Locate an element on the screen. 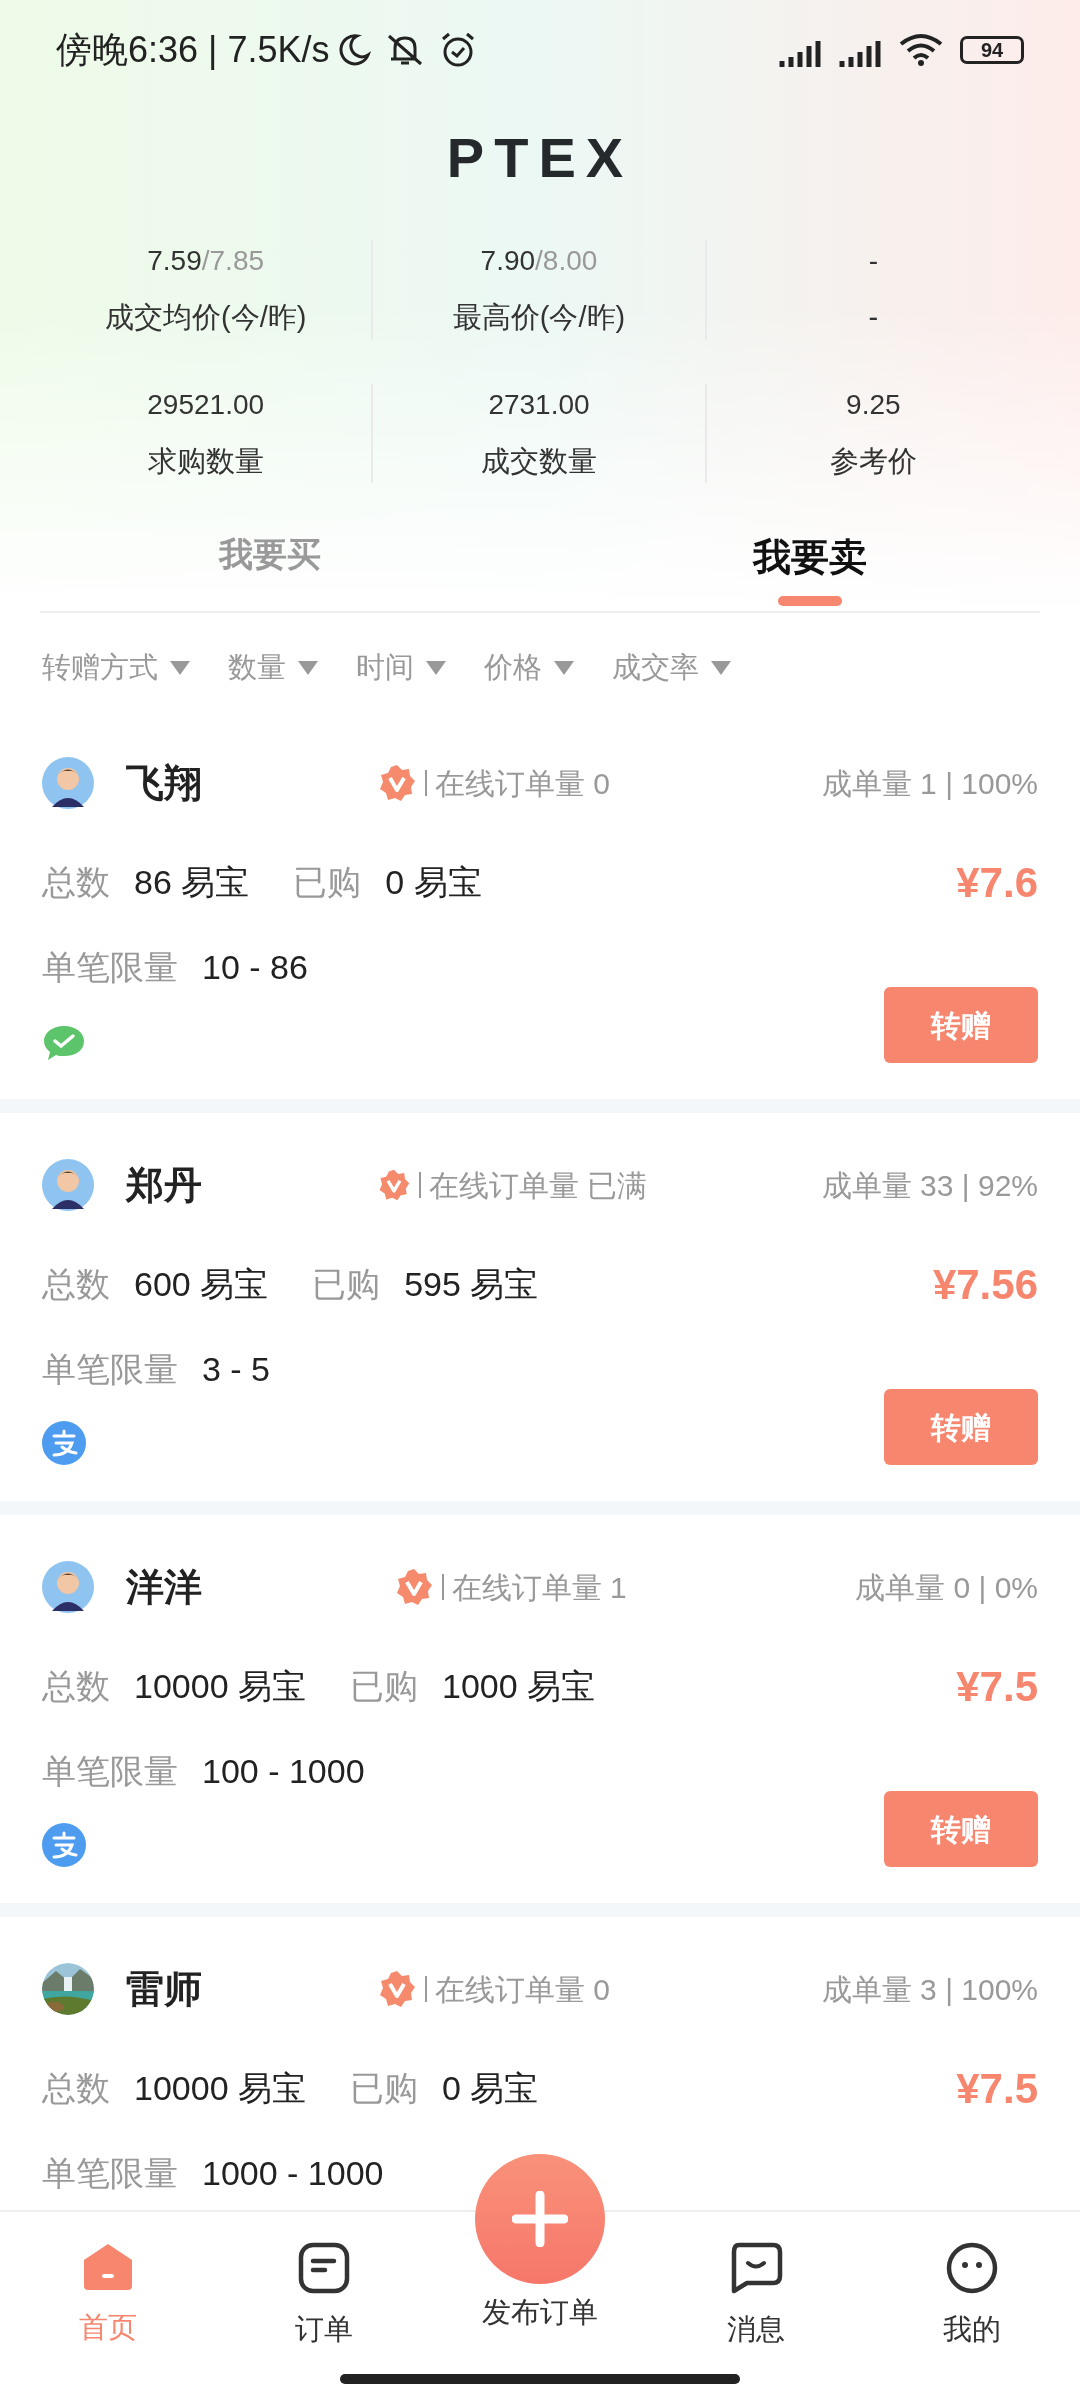  filter-dropdown: 价格 is located at coordinates (529, 668).